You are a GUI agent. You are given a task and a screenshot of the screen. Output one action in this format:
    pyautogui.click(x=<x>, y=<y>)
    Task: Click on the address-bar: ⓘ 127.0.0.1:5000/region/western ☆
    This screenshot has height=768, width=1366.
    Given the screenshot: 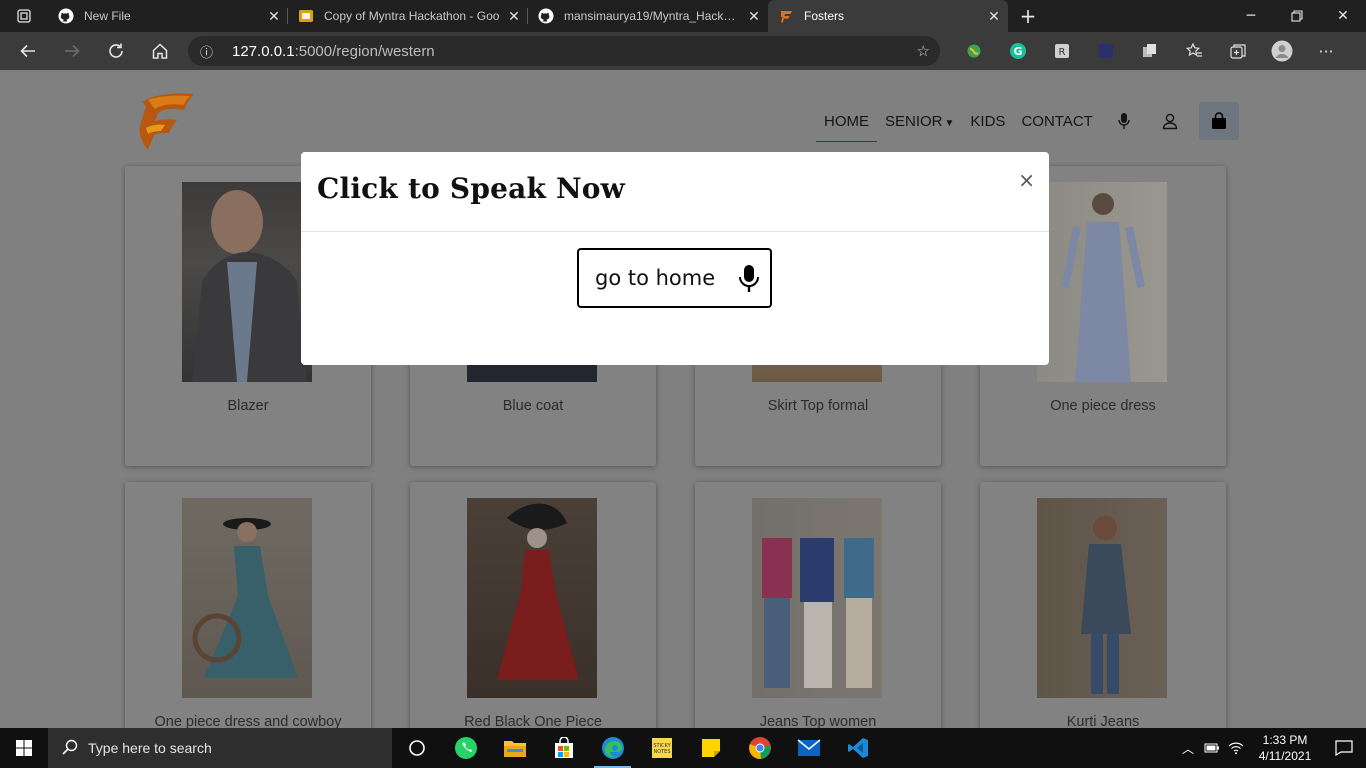 What is the action you would take?
    pyautogui.click(x=564, y=51)
    